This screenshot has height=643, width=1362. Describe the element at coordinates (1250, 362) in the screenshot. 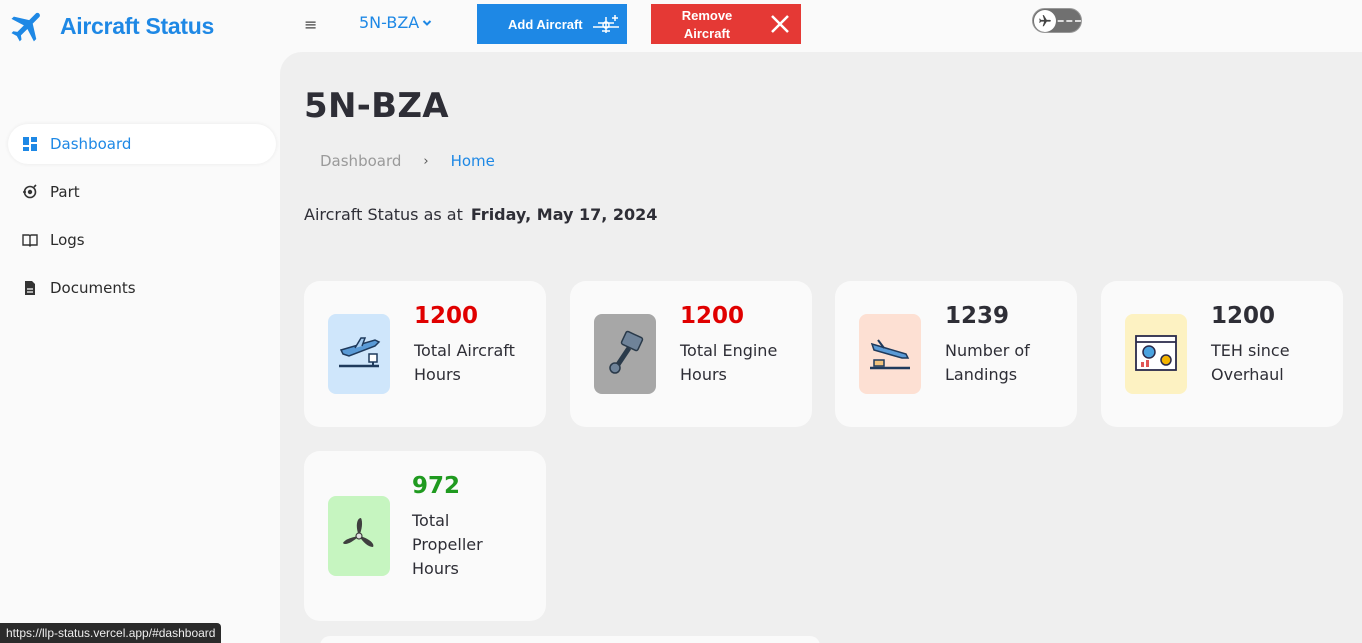

I see `card-label: TEH since Overhaul` at that location.